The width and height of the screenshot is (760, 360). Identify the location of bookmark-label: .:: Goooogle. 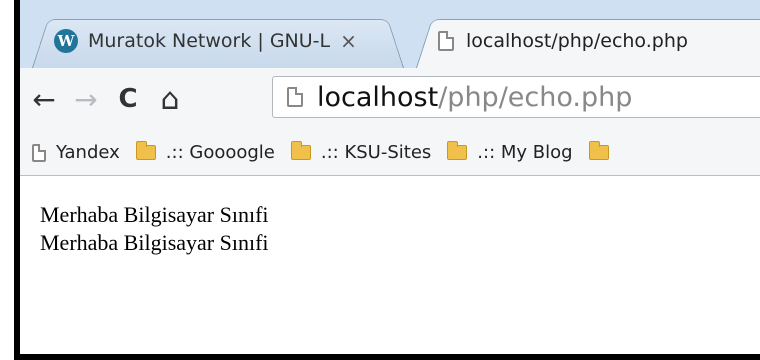
(220, 152).